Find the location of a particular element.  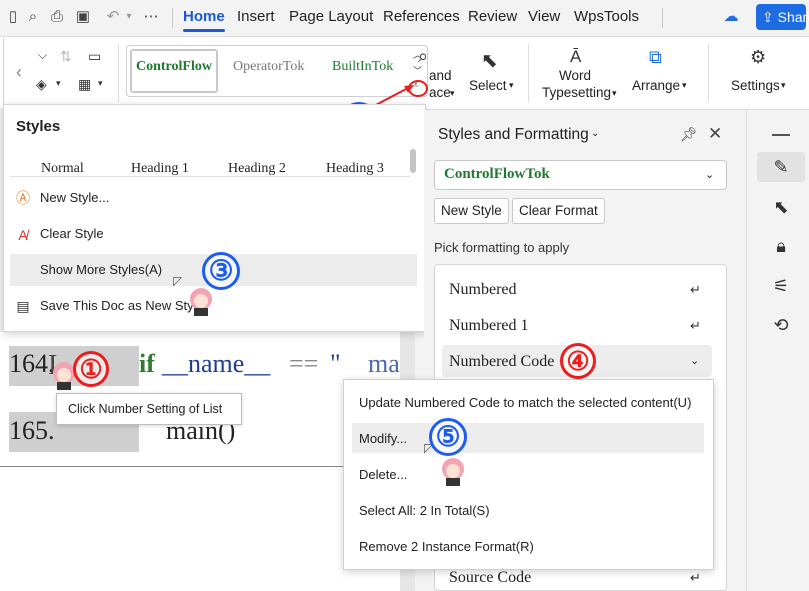

style-heading-1: Heading 1 is located at coordinates (160, 169).